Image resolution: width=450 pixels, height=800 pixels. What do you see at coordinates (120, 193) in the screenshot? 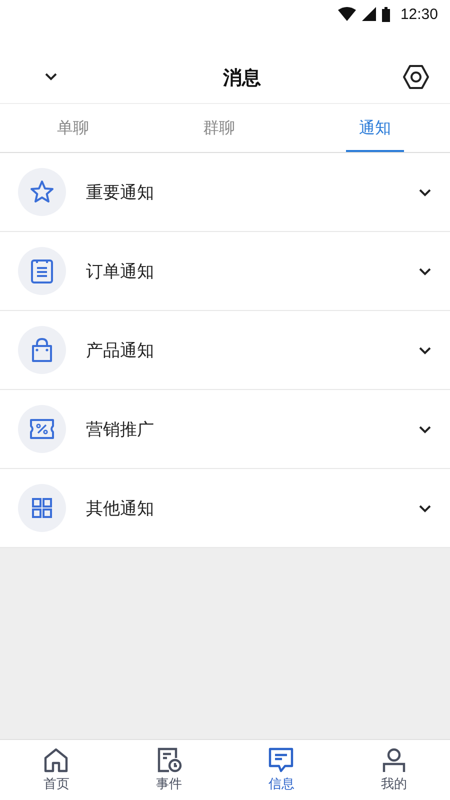
I see `notification-label: 重要通知` at bounding box center [120, 193].